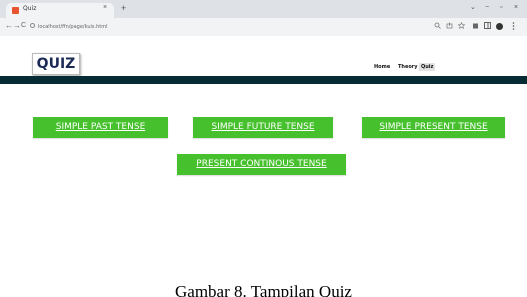 Image resolution: width=527 pixels, height=297 pixels. I want to click on tab-search-icon: ⌄, so click(473, 7).